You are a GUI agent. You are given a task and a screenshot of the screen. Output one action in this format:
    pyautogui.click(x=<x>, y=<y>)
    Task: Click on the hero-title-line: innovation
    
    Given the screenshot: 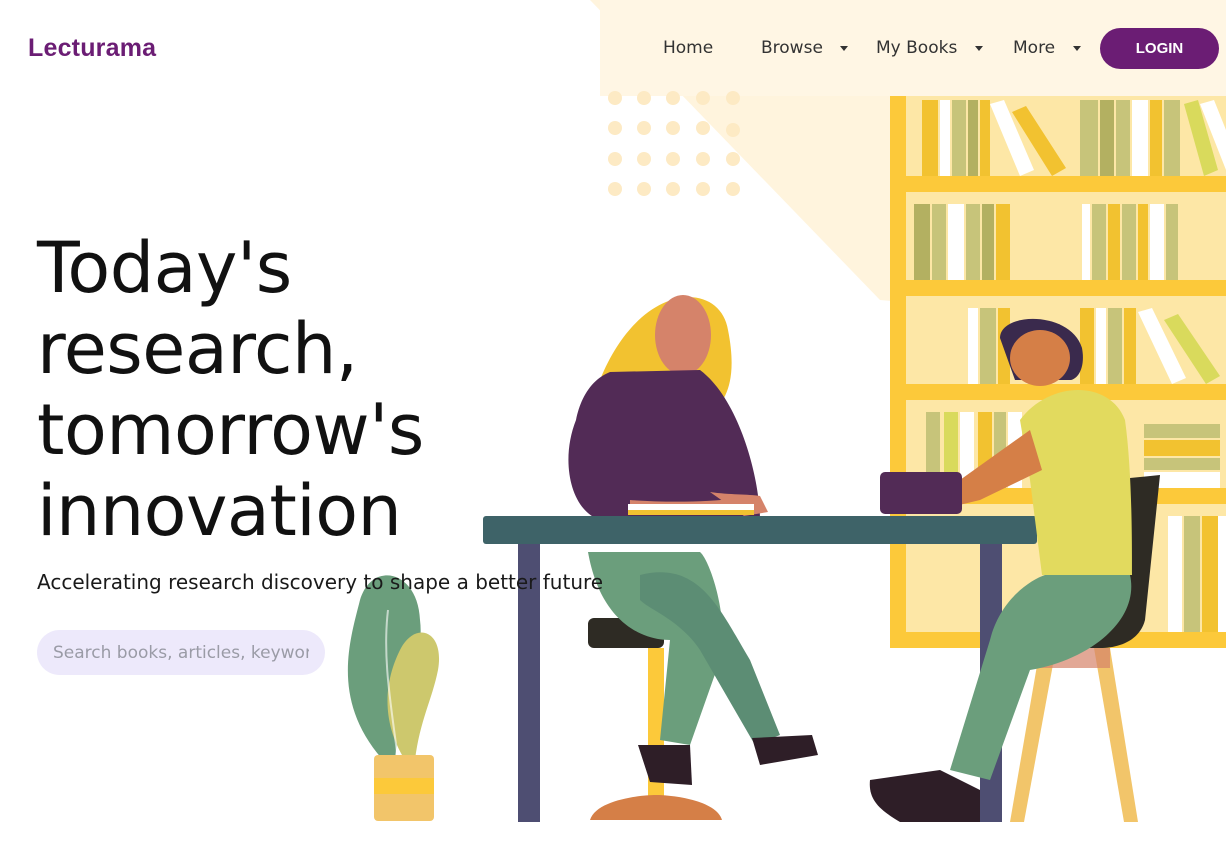 What is the action you would take?
    pyautogui.click(x=219, y=511)
    